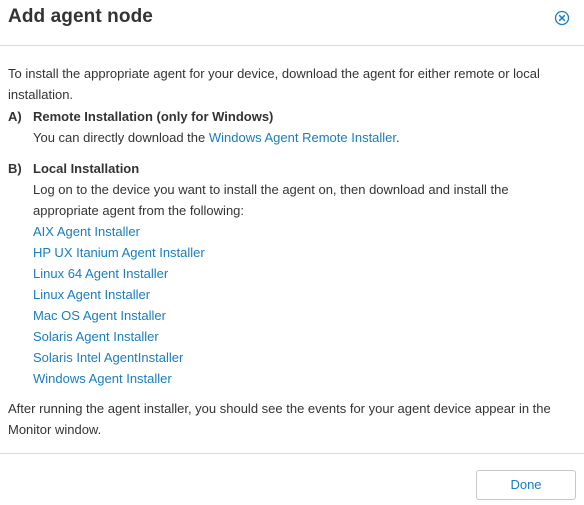 This screenshot has width=584, height=505. I want to click on windows-agent-remote-installer-link: Windows Agent Remote Installer, so click(302, 137).